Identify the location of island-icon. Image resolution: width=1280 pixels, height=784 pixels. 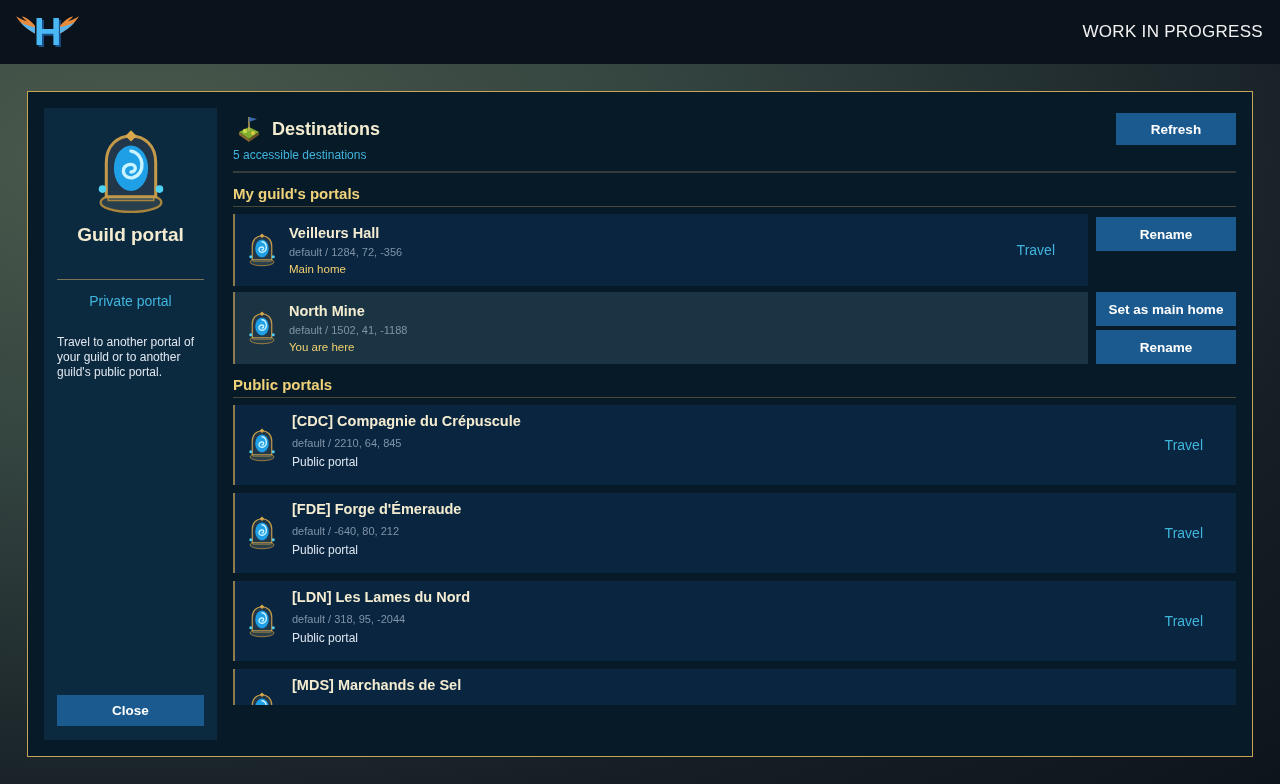
(249, 129).